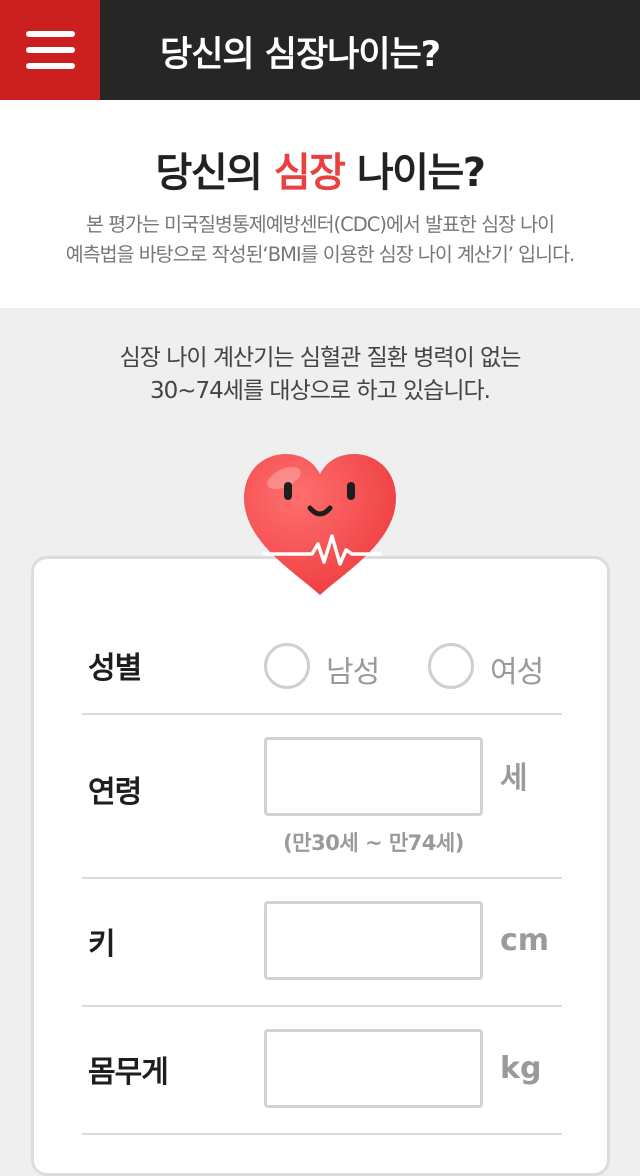  Describe the element at coordinates (373, 940) in the screenshot. I see `height-input` at that location.